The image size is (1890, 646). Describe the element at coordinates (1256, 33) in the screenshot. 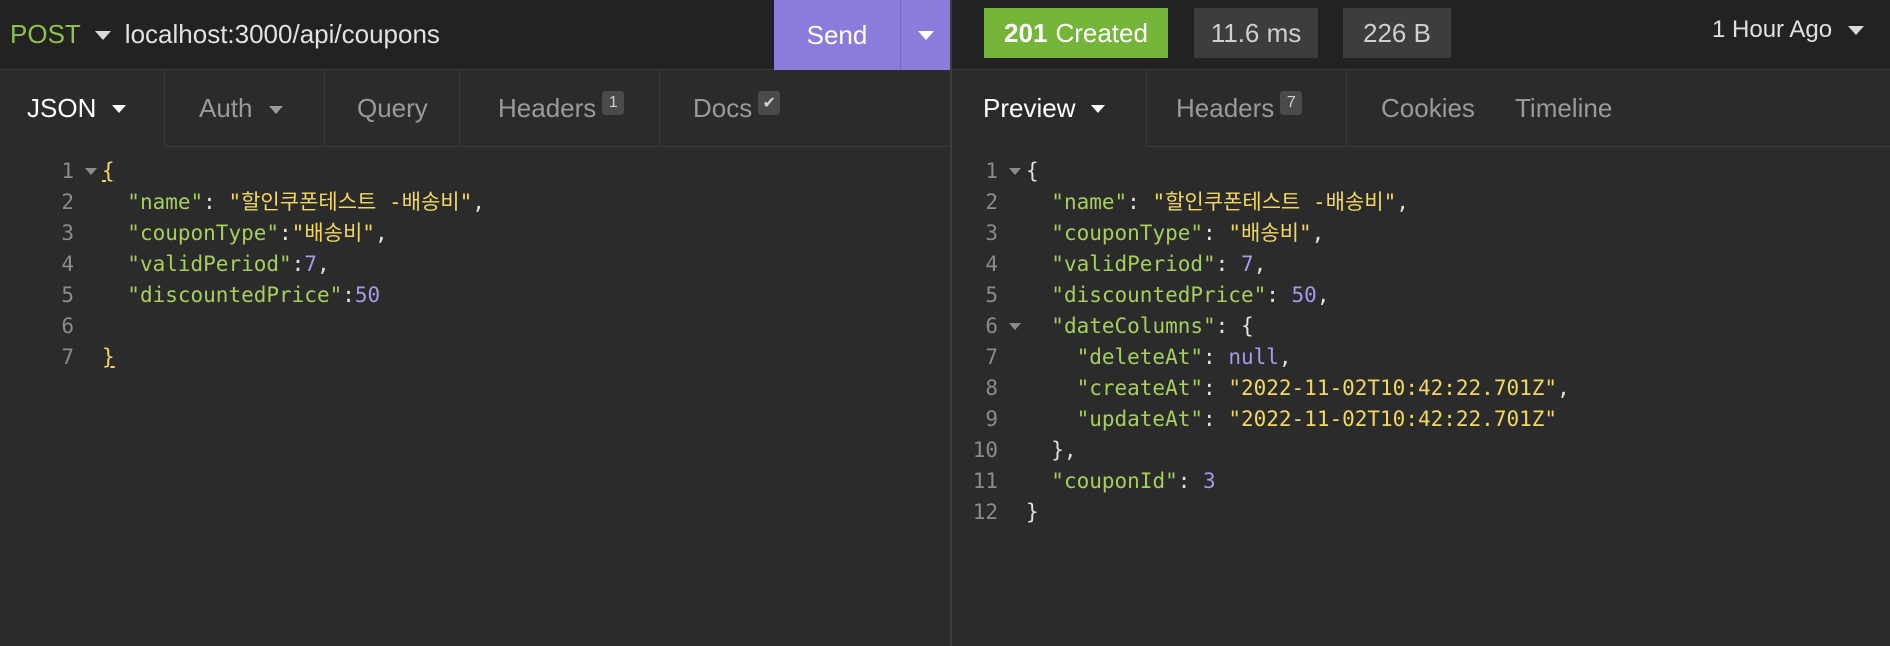

I see `response-time-badge: 11.6 ms` at that location.